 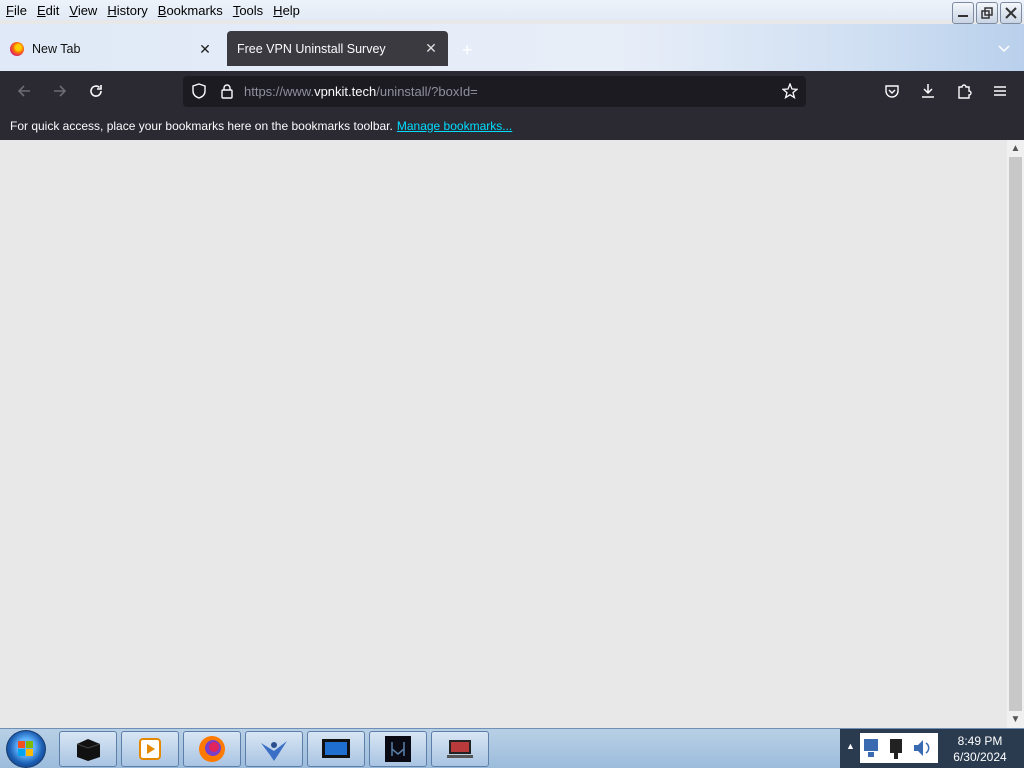 I want to click on taskbar-app-firefox, so click(x=212, y=749).